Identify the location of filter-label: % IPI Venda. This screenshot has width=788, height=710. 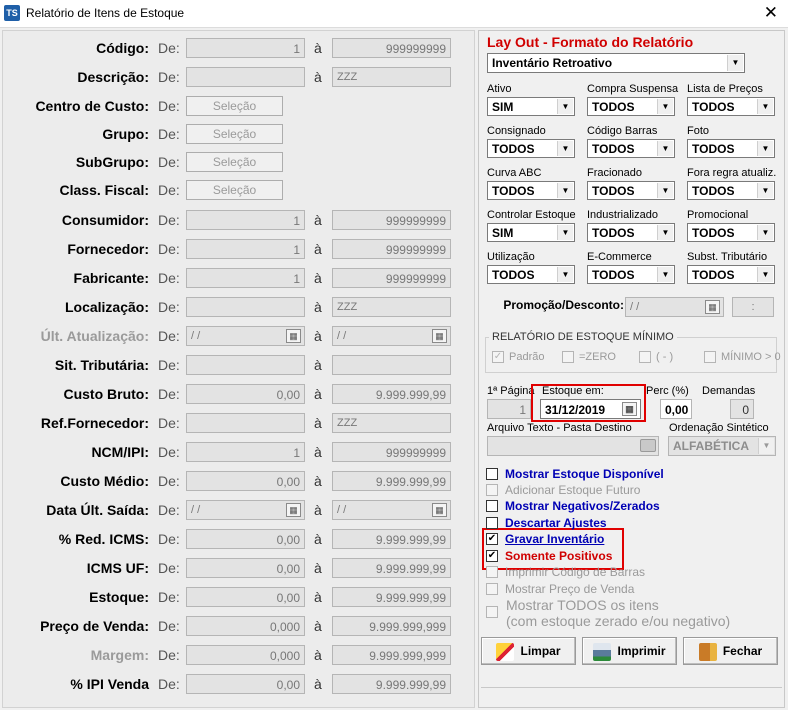
(109, 684).